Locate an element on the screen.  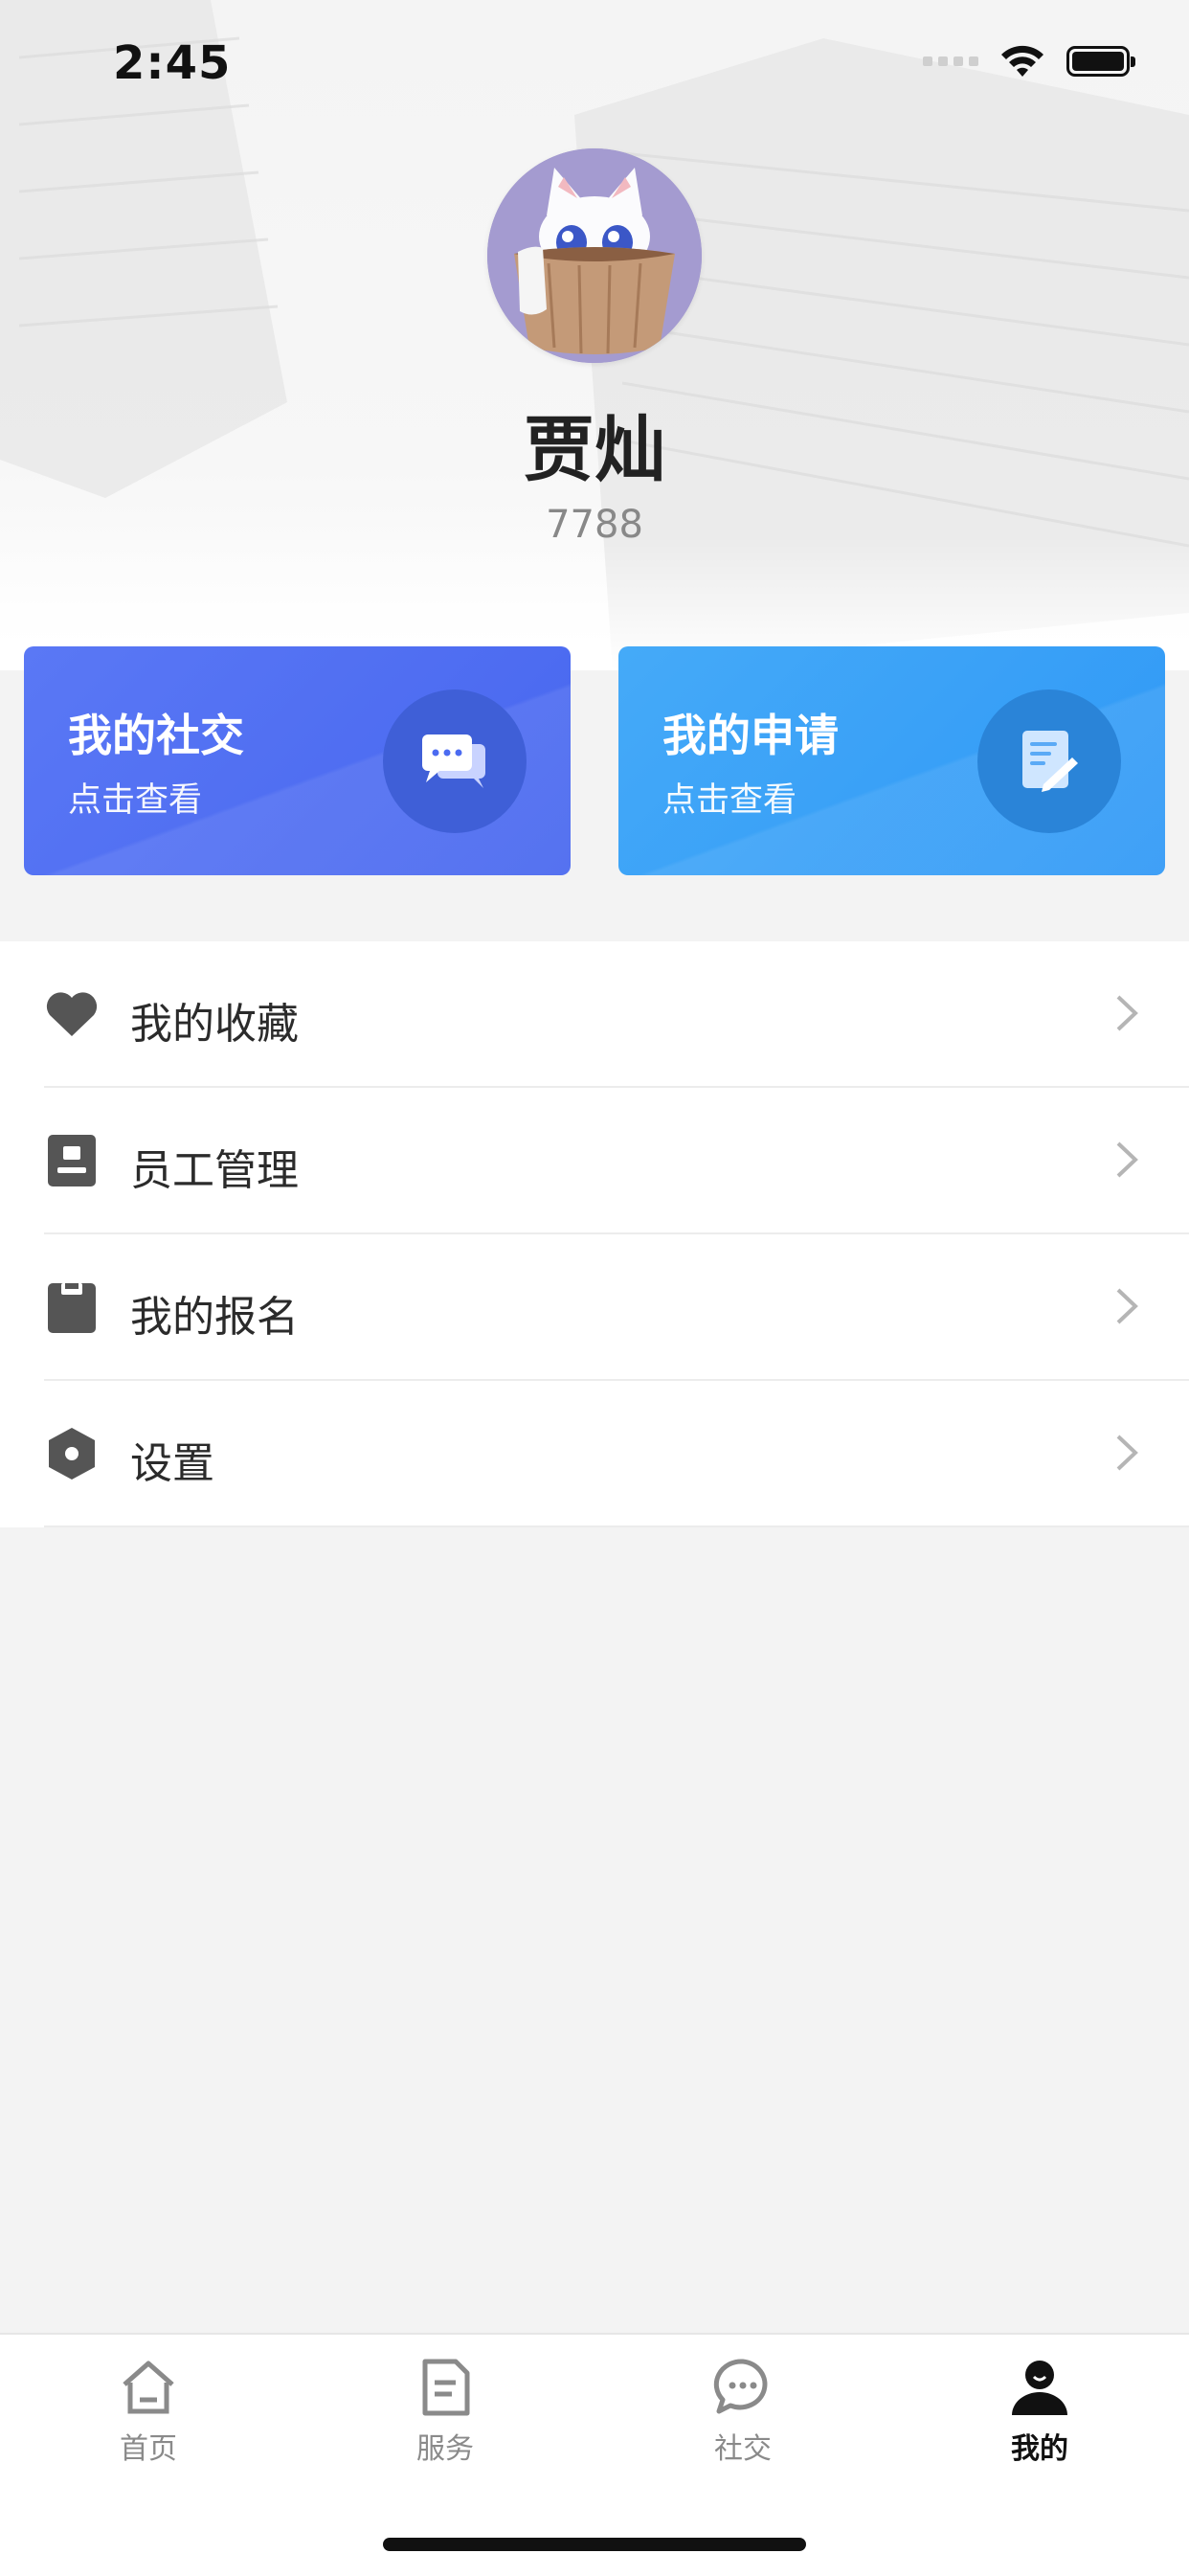
tab-label: 社交 is located at coordinates (743, 2449).